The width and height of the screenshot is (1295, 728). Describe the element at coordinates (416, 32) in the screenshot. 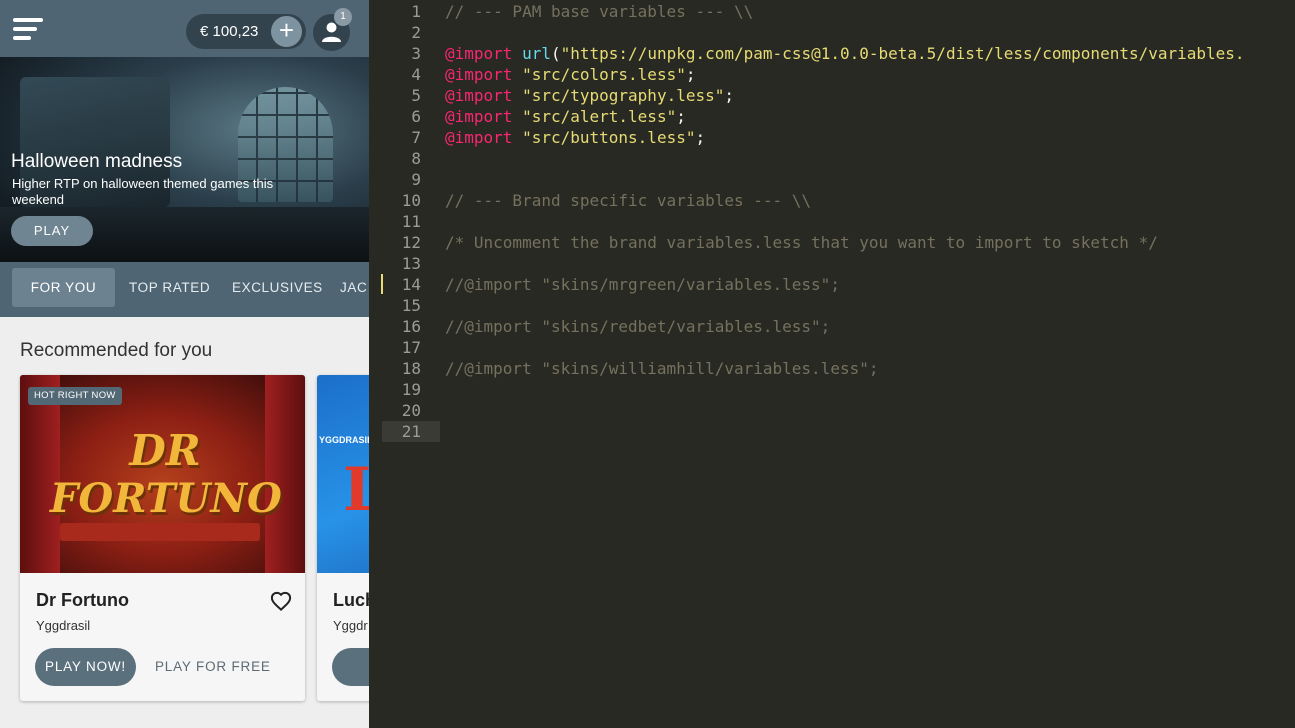

I see `line-number: 2` at that location.